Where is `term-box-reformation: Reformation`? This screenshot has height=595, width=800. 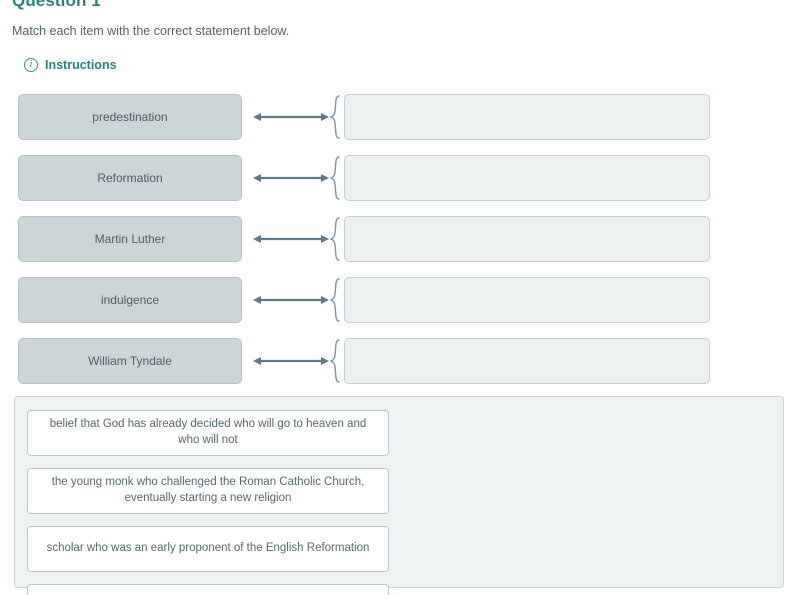
term-box-reformation: Reformation is located at coordinates (130, 177).